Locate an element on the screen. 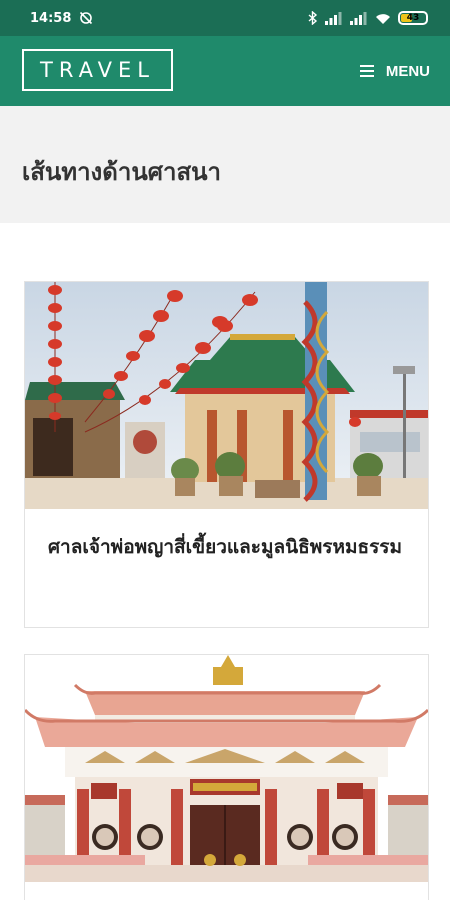 The image size is (450, 900). battery-icon: 43 is located at coordinates (413, 18).